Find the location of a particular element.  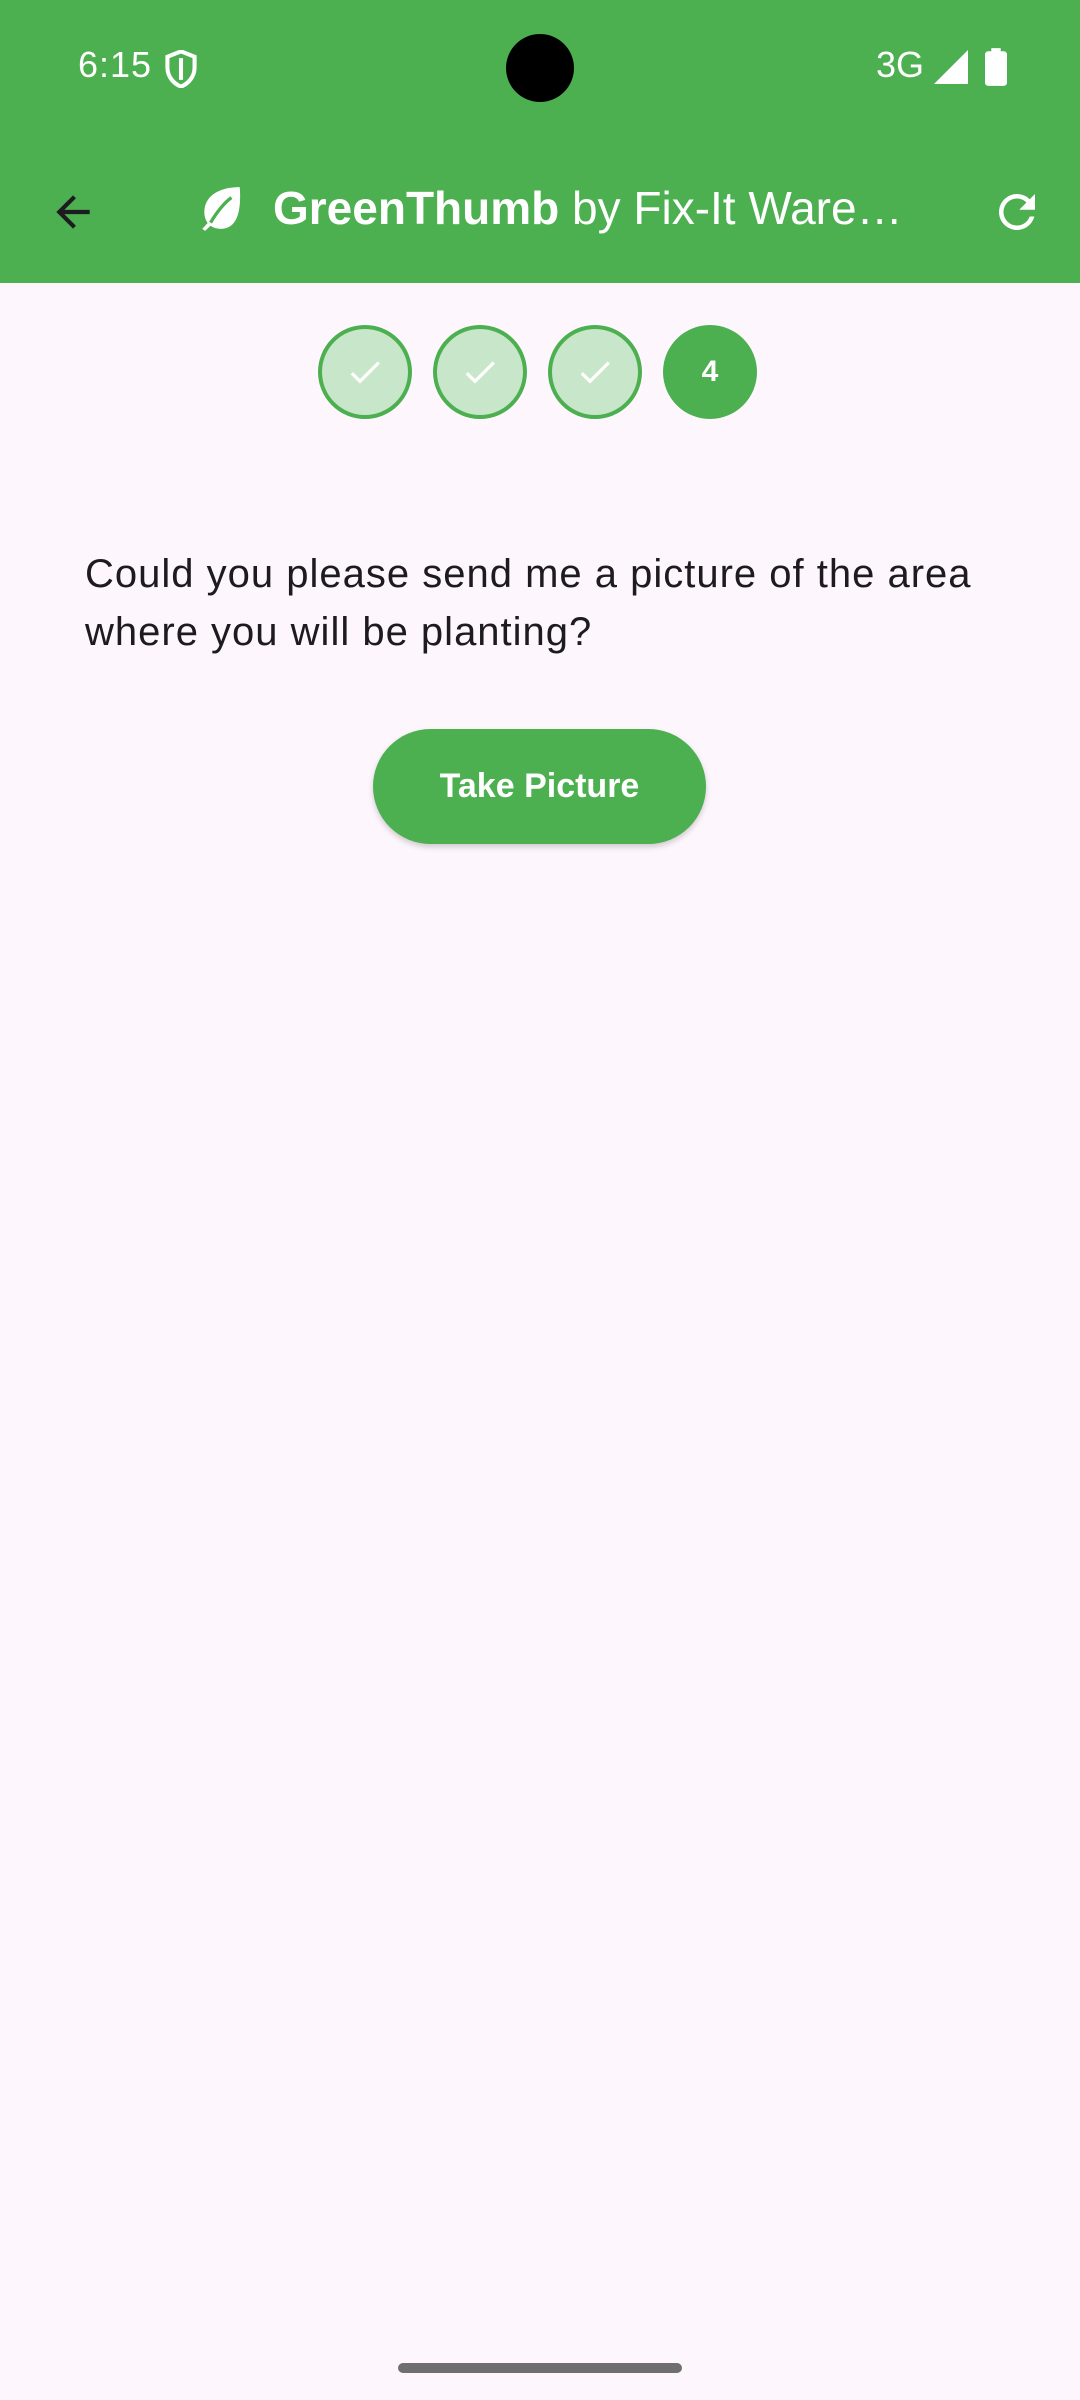

home-indicator is located at coordinates (540, 2368).